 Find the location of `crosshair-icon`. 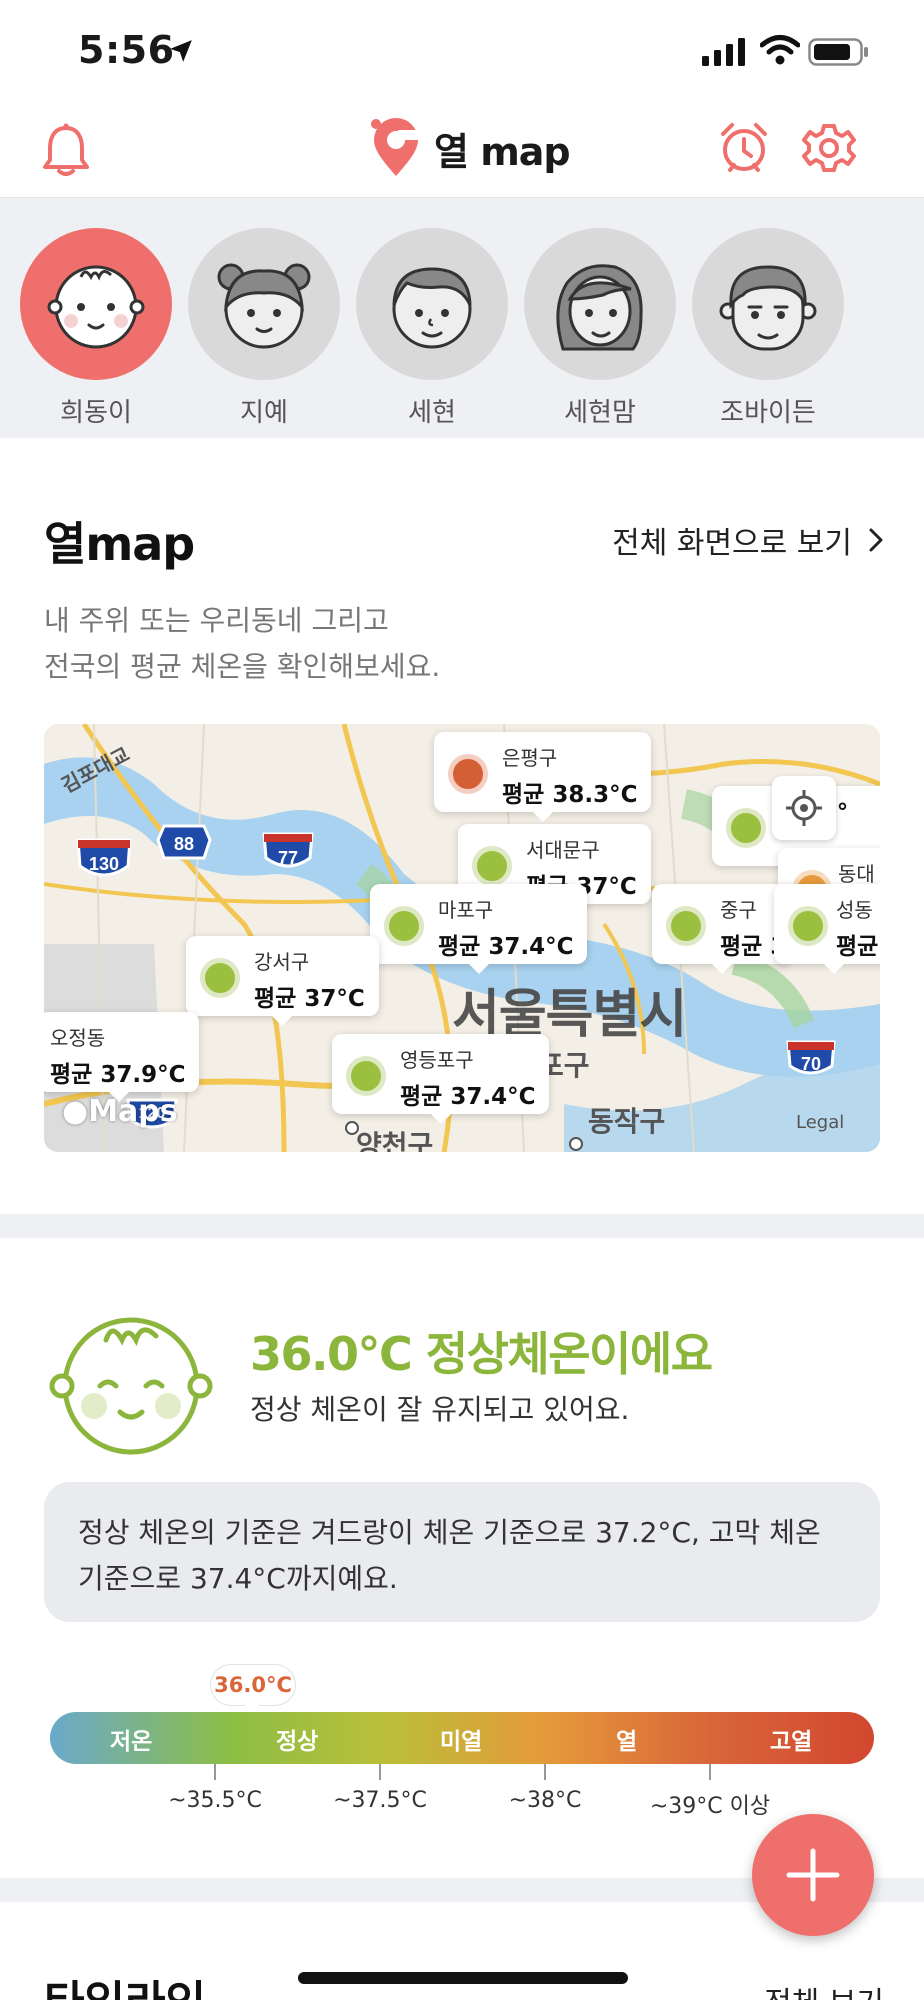

crosshair-icon is located at coordinates (804, 808).